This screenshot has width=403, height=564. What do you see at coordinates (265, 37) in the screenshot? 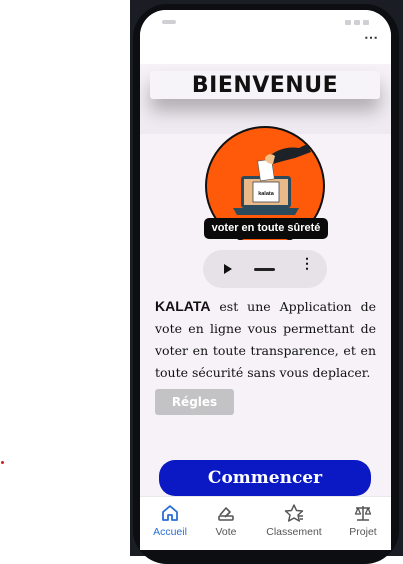
I see `app-bar: ⋯` at bounding box center [265, 37].